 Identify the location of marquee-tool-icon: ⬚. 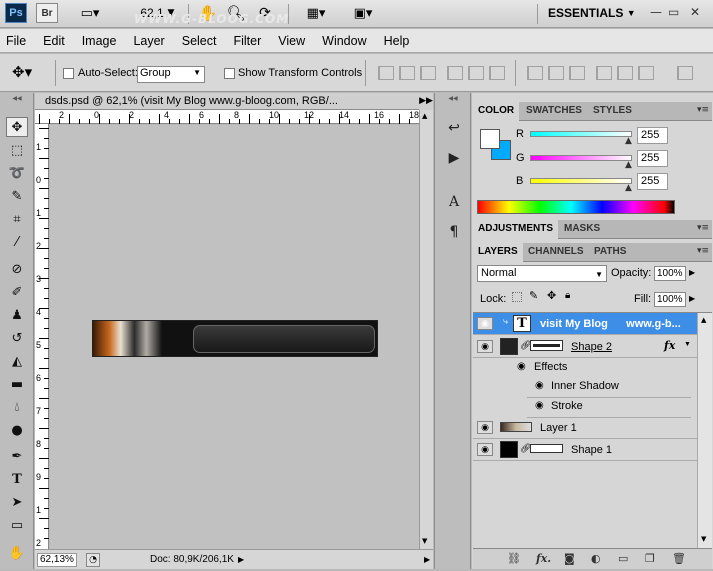
(17, 150).